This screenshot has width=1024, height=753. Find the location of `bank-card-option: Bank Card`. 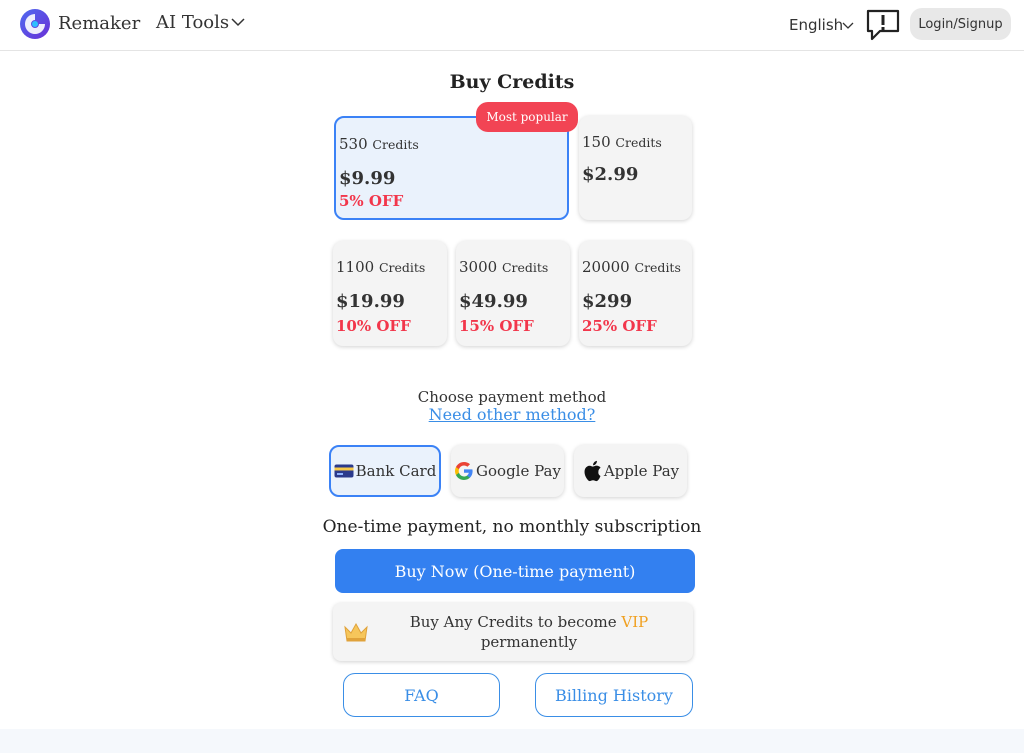

bank-card-option: Bank Card is located at coordinates (385, 471).